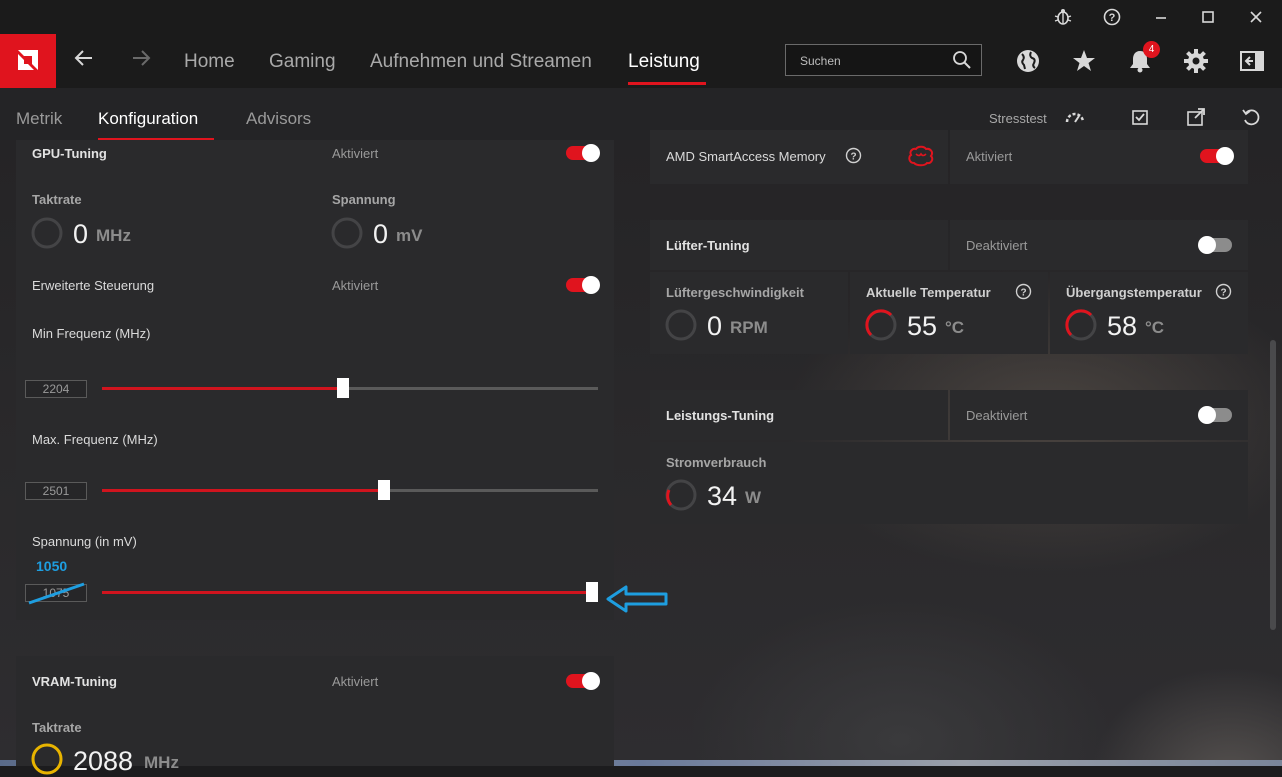 The height and width of the screenshot is (777, 1282). What do you see at coordinates (735, 292) in the screenshot?
I see `fan-speed-label: Lüftergeschwindigkeit` at bounding box center [735, 292].